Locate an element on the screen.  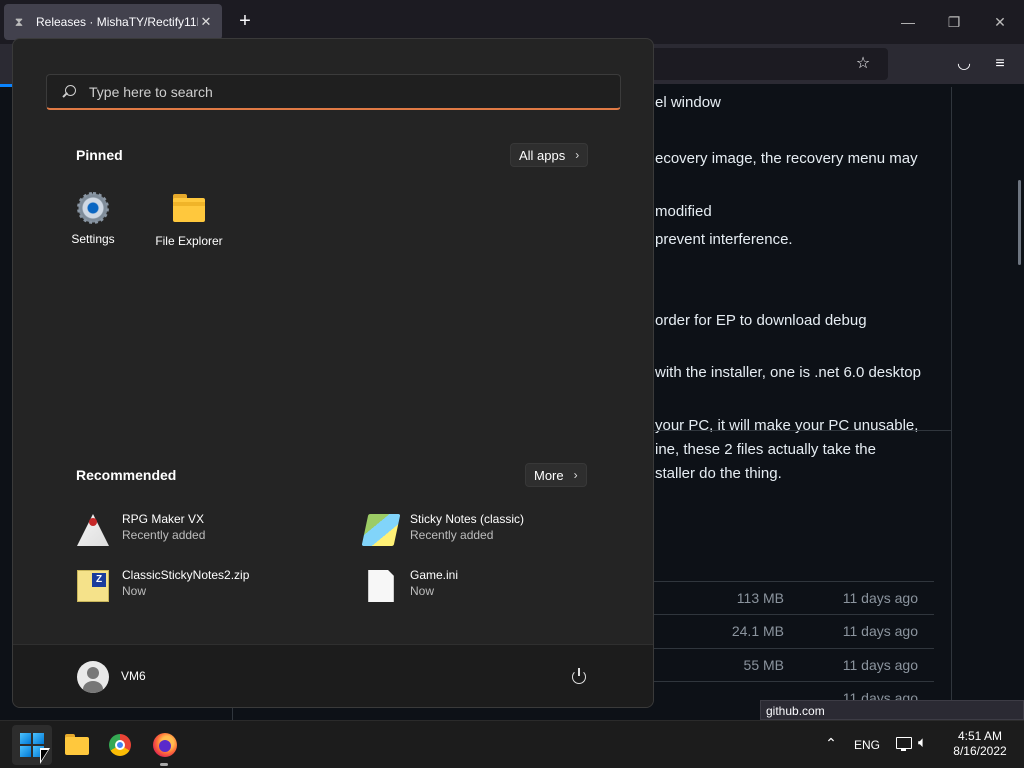
asset-size: 55 MB is located at coordinates (763, 665).